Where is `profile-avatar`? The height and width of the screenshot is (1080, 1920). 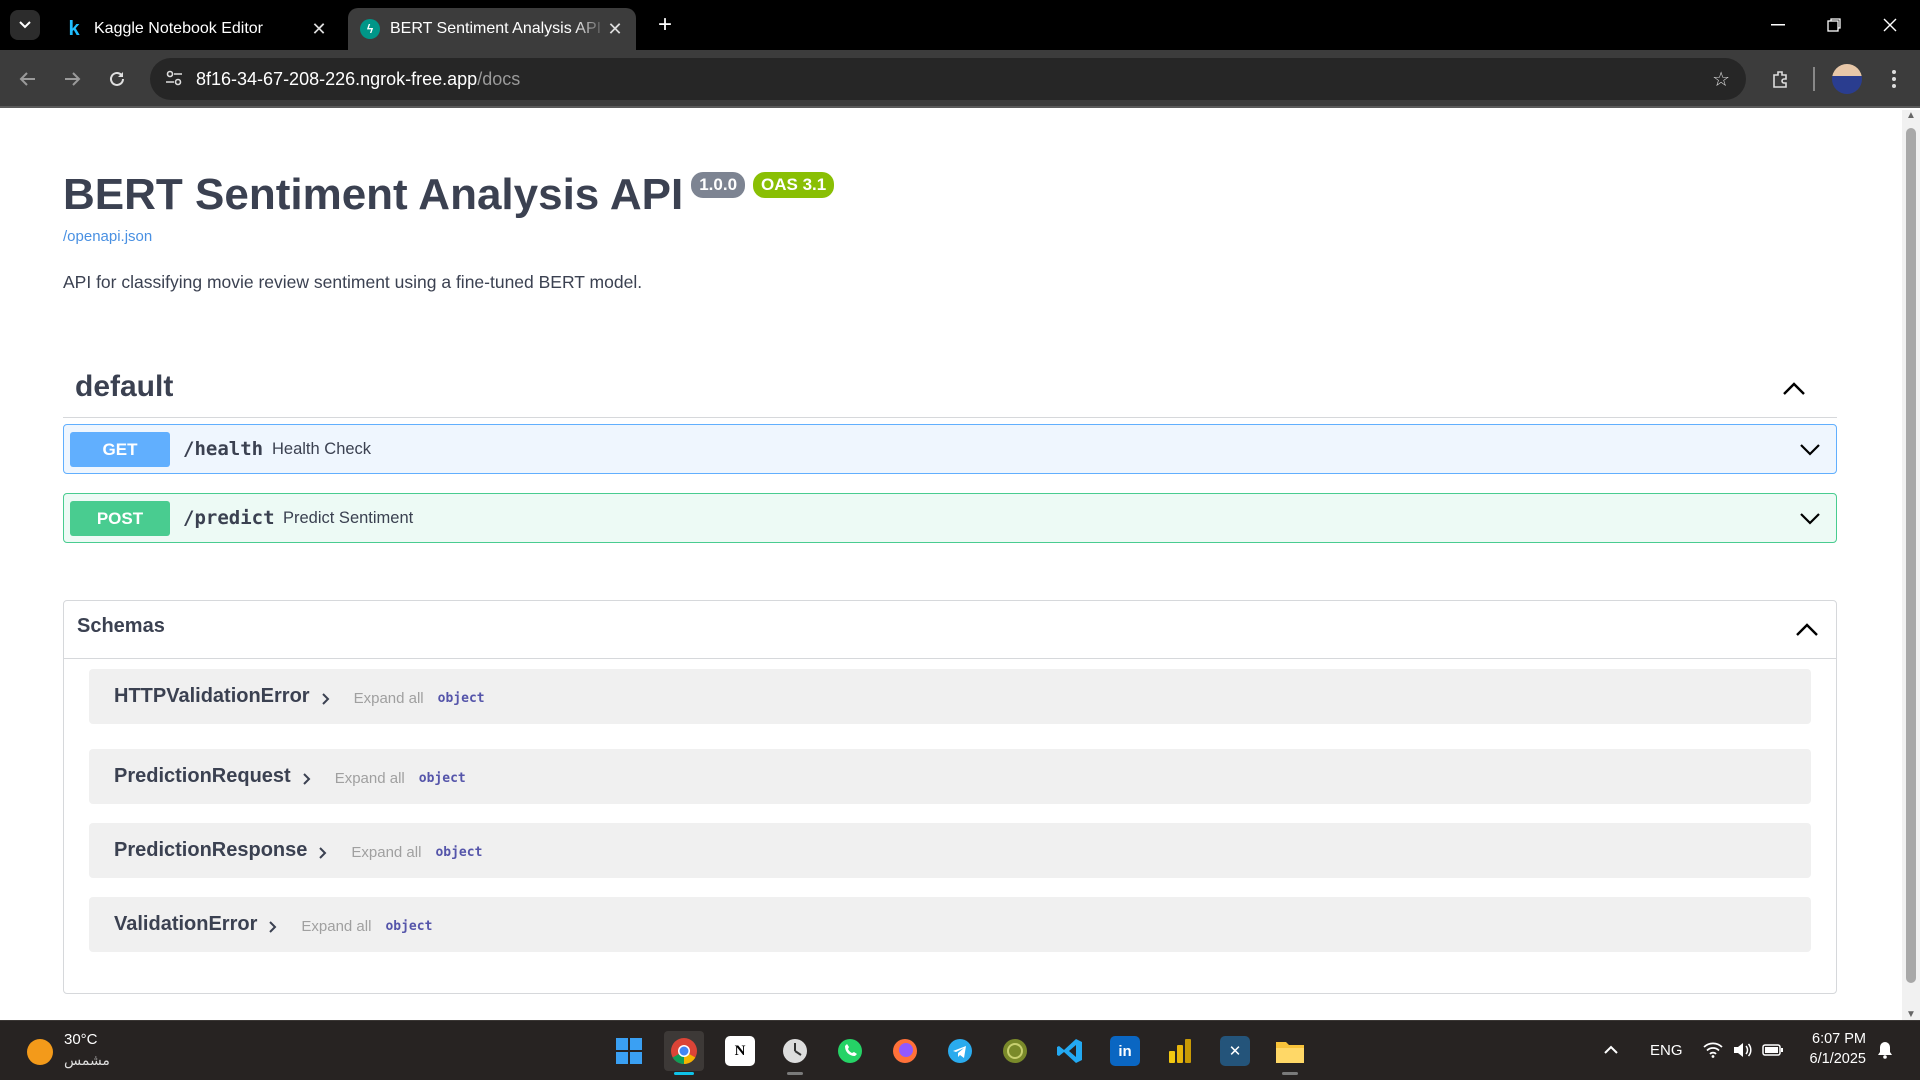
profile-avatar is located at coordinates (1847, 79).